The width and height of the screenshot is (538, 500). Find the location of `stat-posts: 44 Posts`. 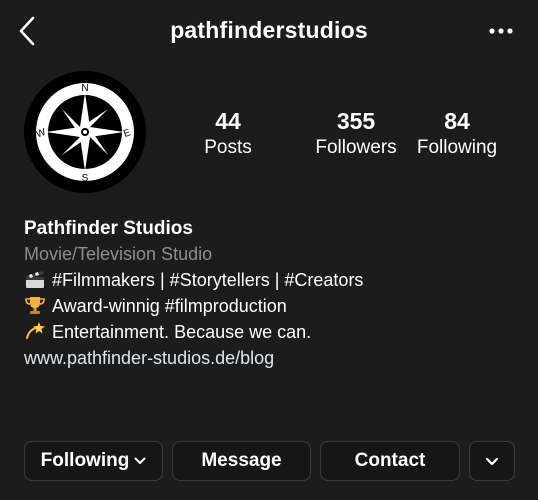

stat-posts: 44 Posts is located at coordinates (228, 134).